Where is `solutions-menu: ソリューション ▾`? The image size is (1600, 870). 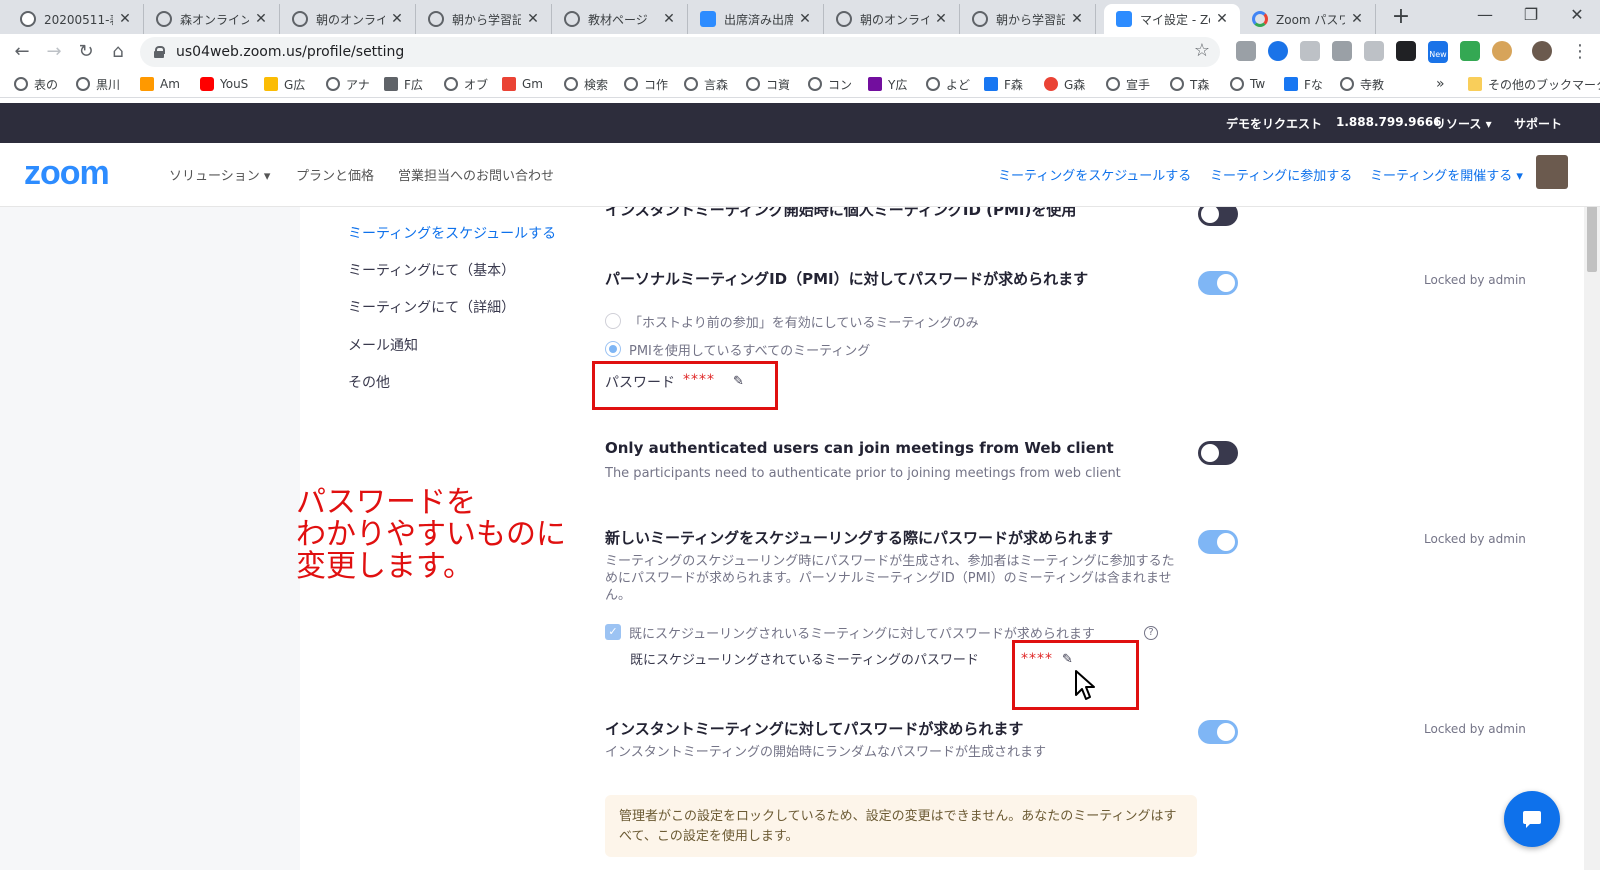 solutions-menu: ソリューション ▾ is located at coordinates (219, 174).